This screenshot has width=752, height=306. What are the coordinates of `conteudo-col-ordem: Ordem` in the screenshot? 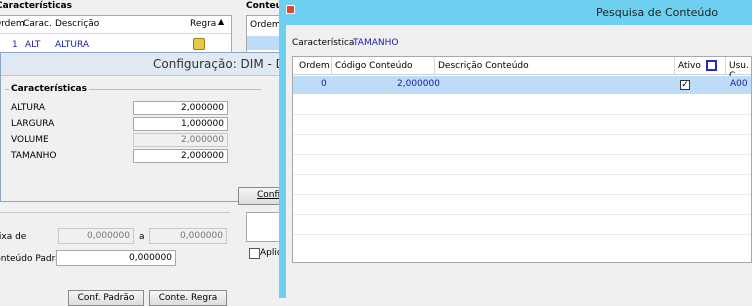 It's located at (265, 25).